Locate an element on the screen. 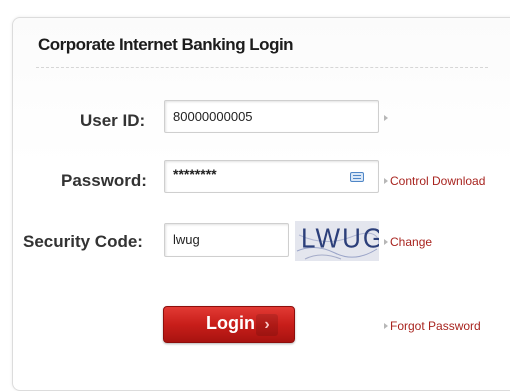  password-label: Password: is located at coordinates (104, 180).